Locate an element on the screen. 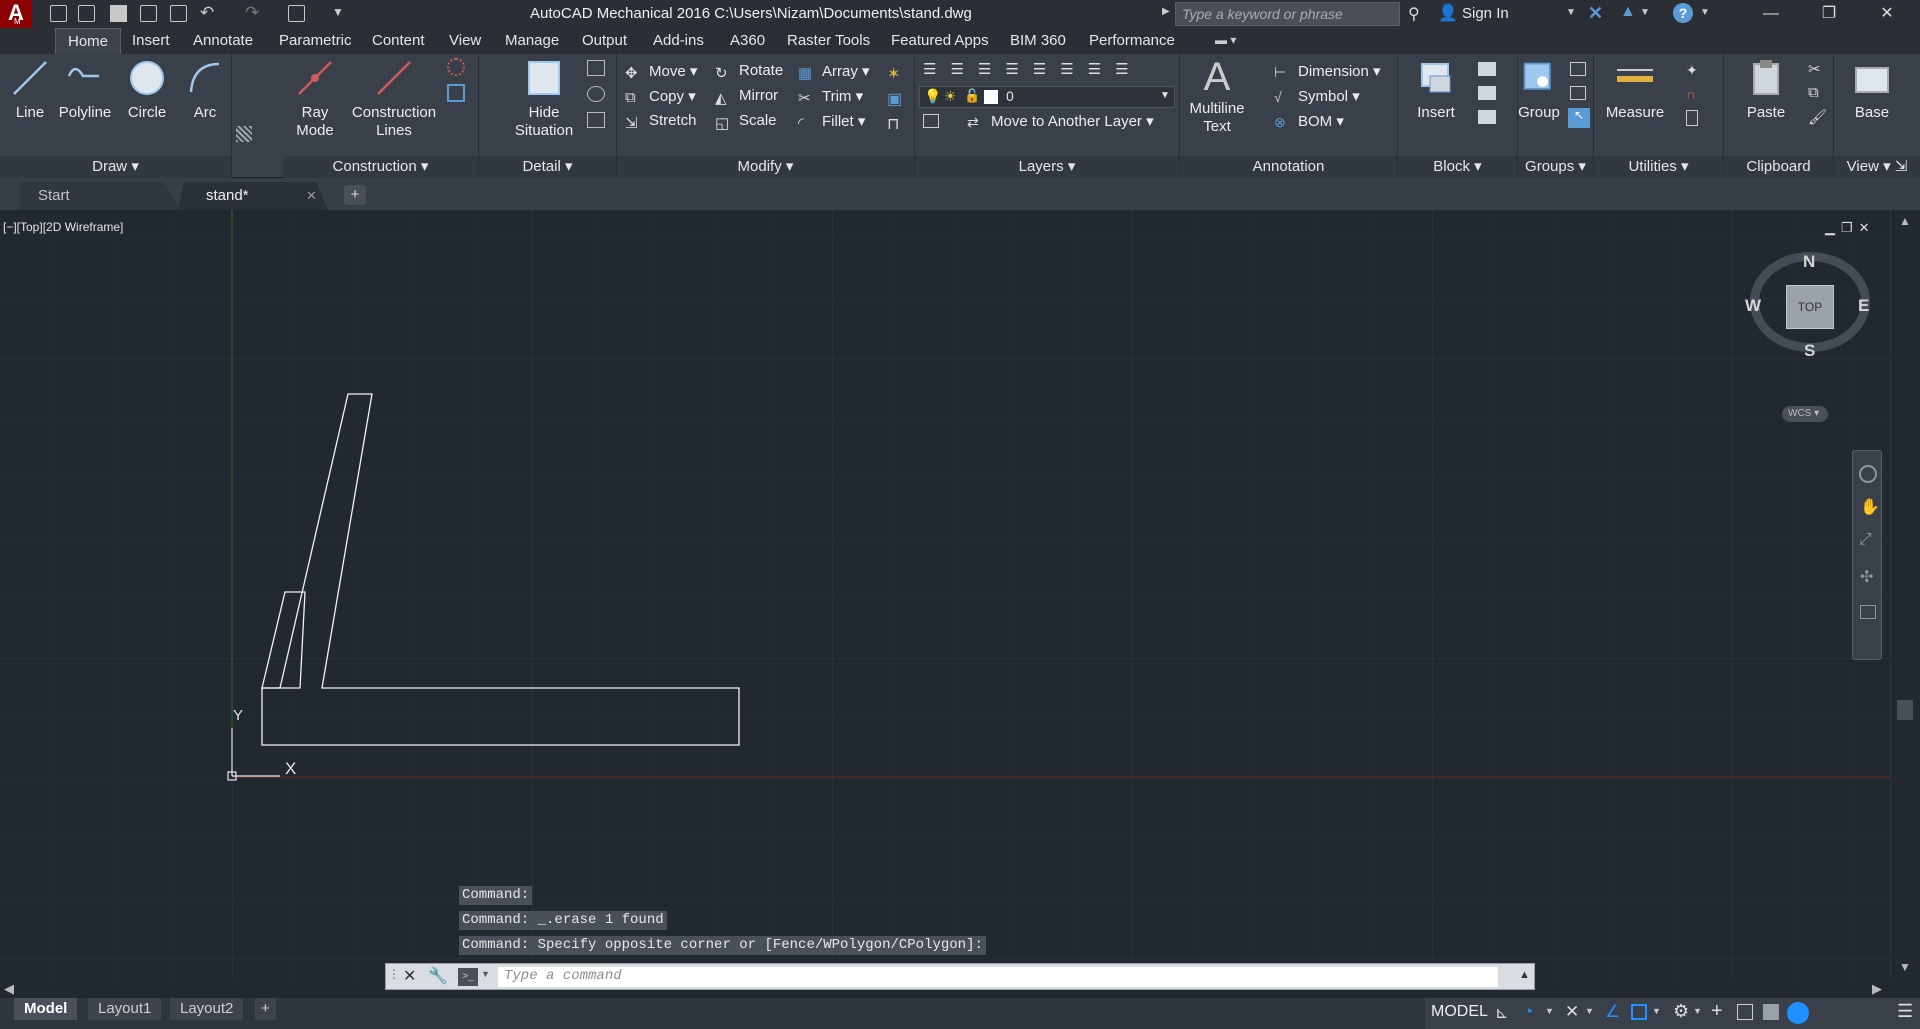  group-button: Group is located at coordinates (1539, 99).